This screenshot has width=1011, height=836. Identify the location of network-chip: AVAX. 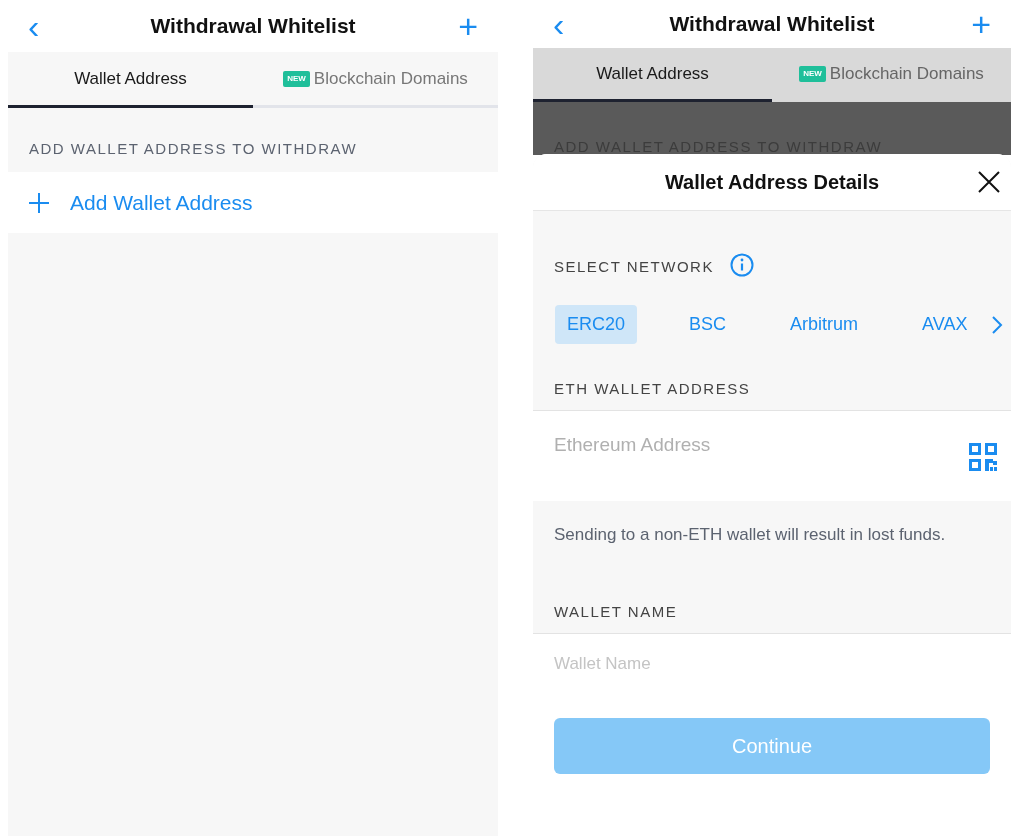
(945, 324).